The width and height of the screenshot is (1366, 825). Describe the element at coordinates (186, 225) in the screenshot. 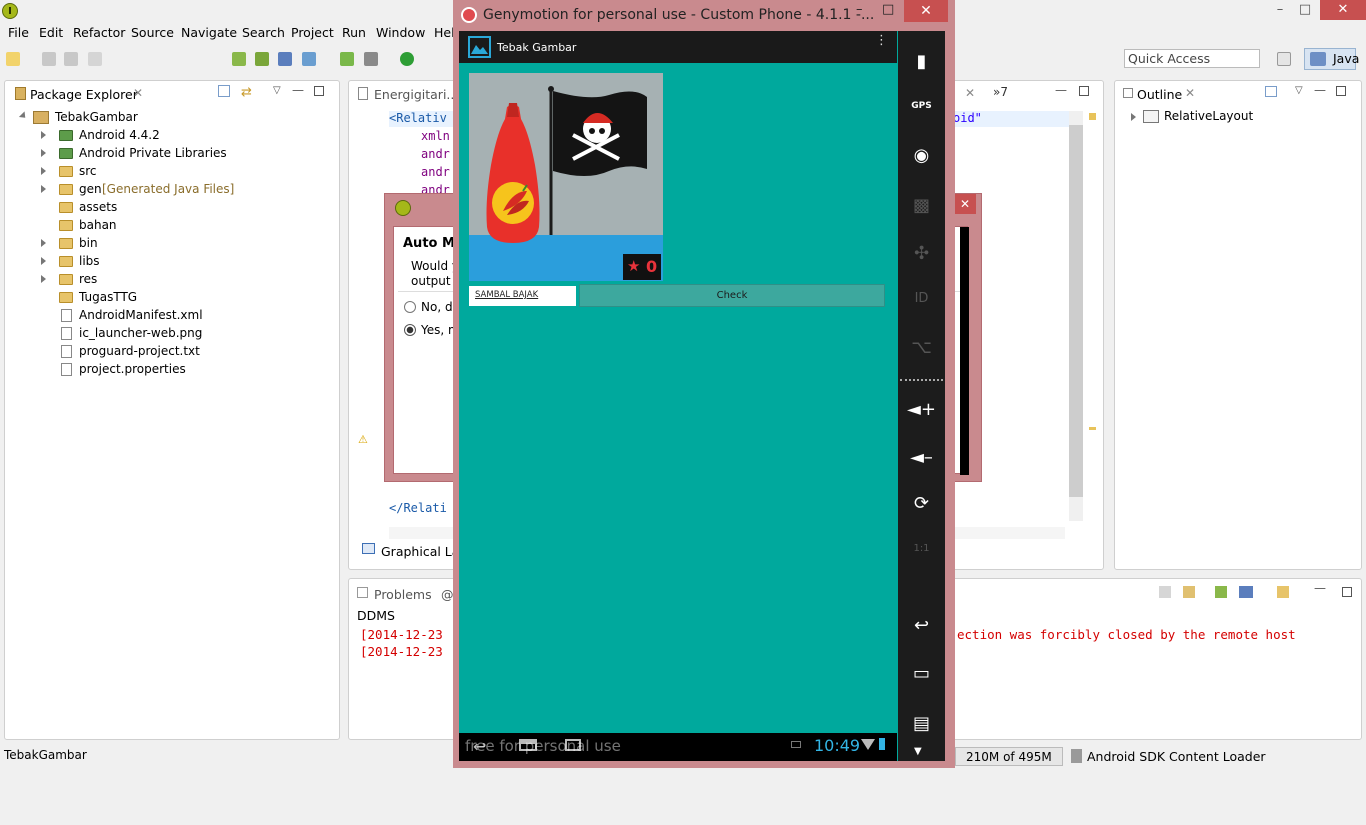

I see `tree-item: bahan` at that location.